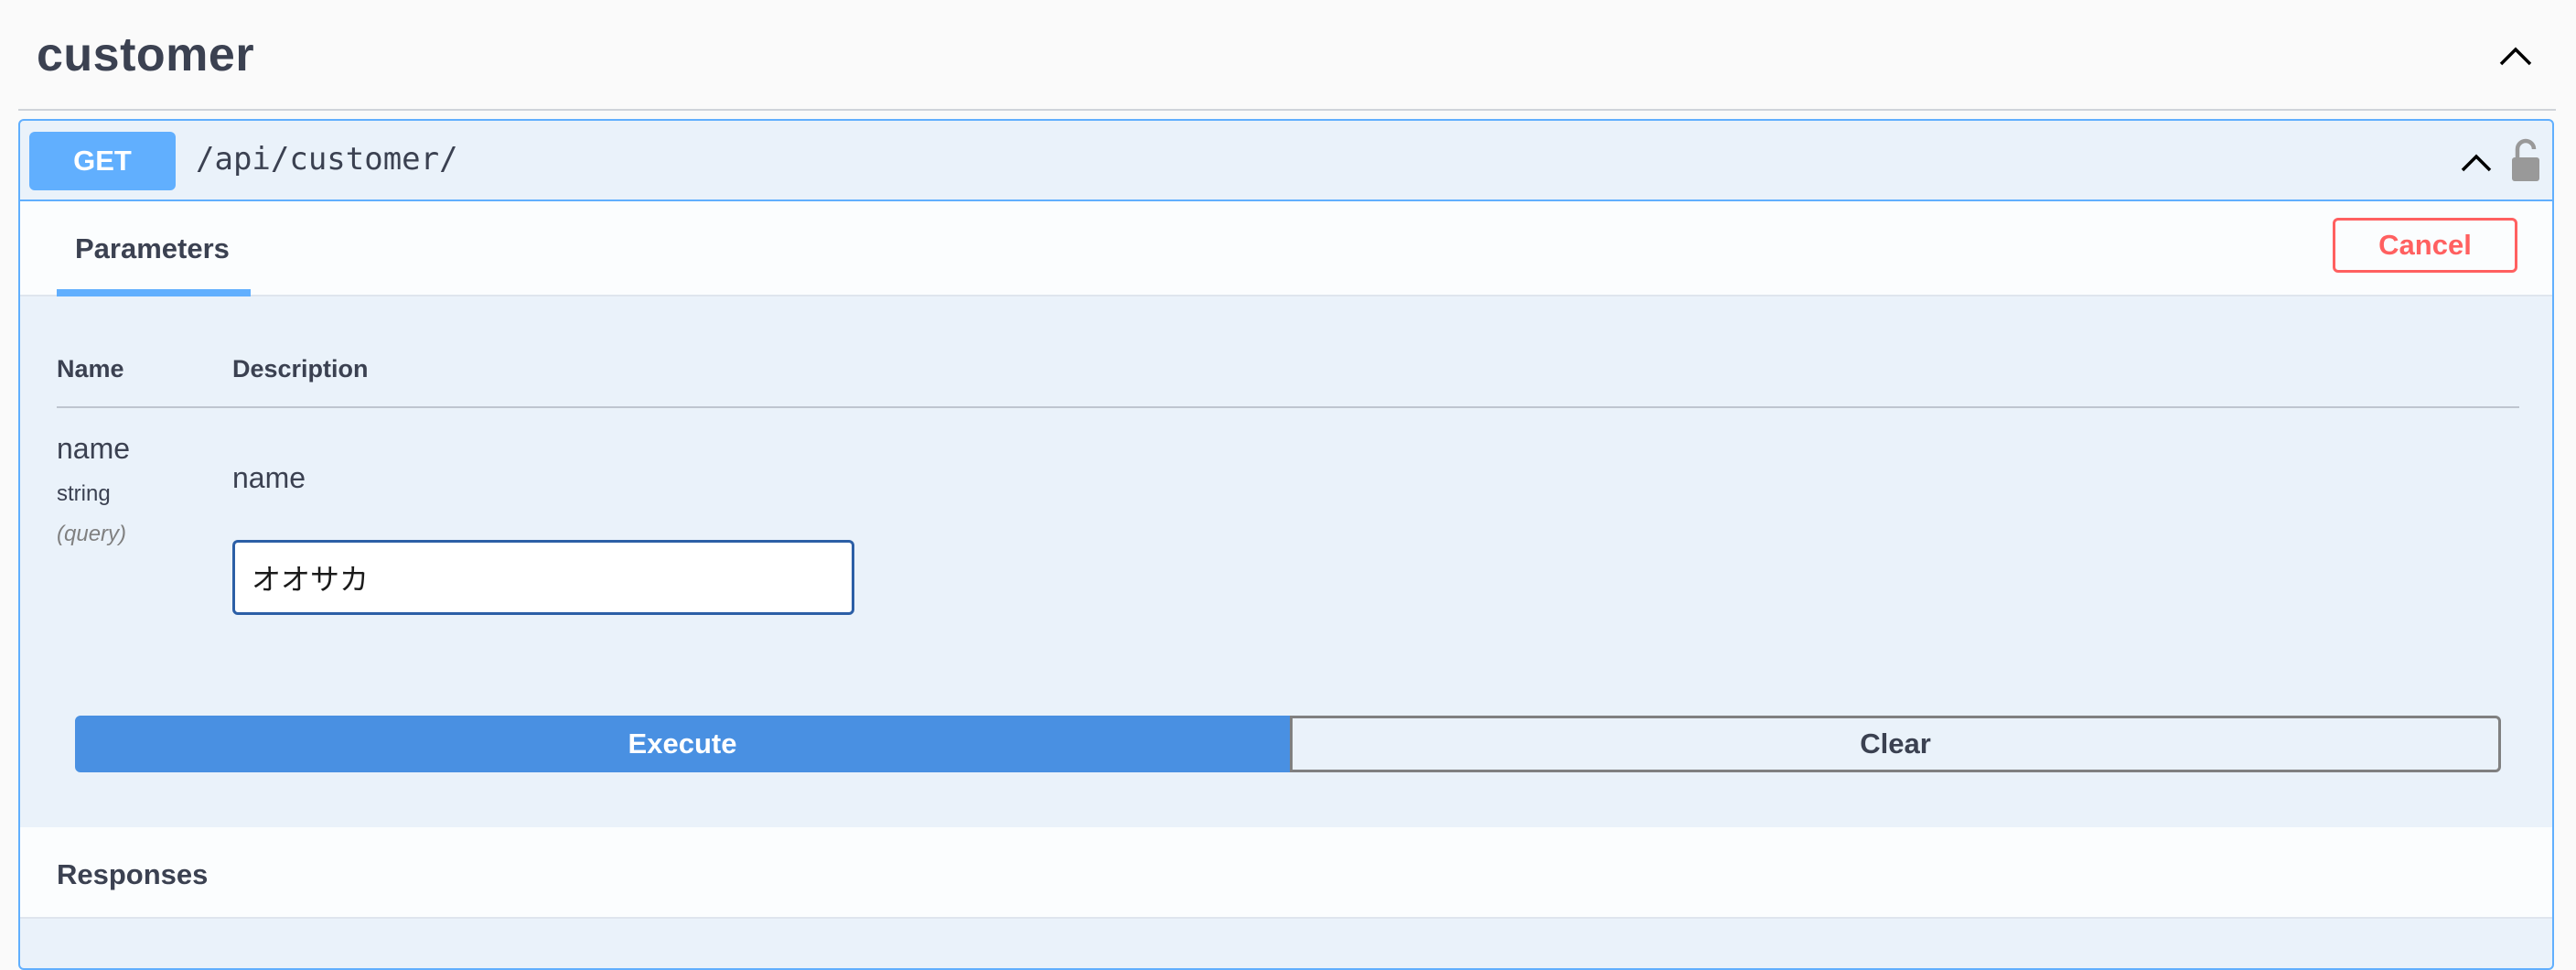  What do you see at coordinates (133, 874) in the screenshot?
I see `responses-title: Responses` at bounding box center [133, 874].